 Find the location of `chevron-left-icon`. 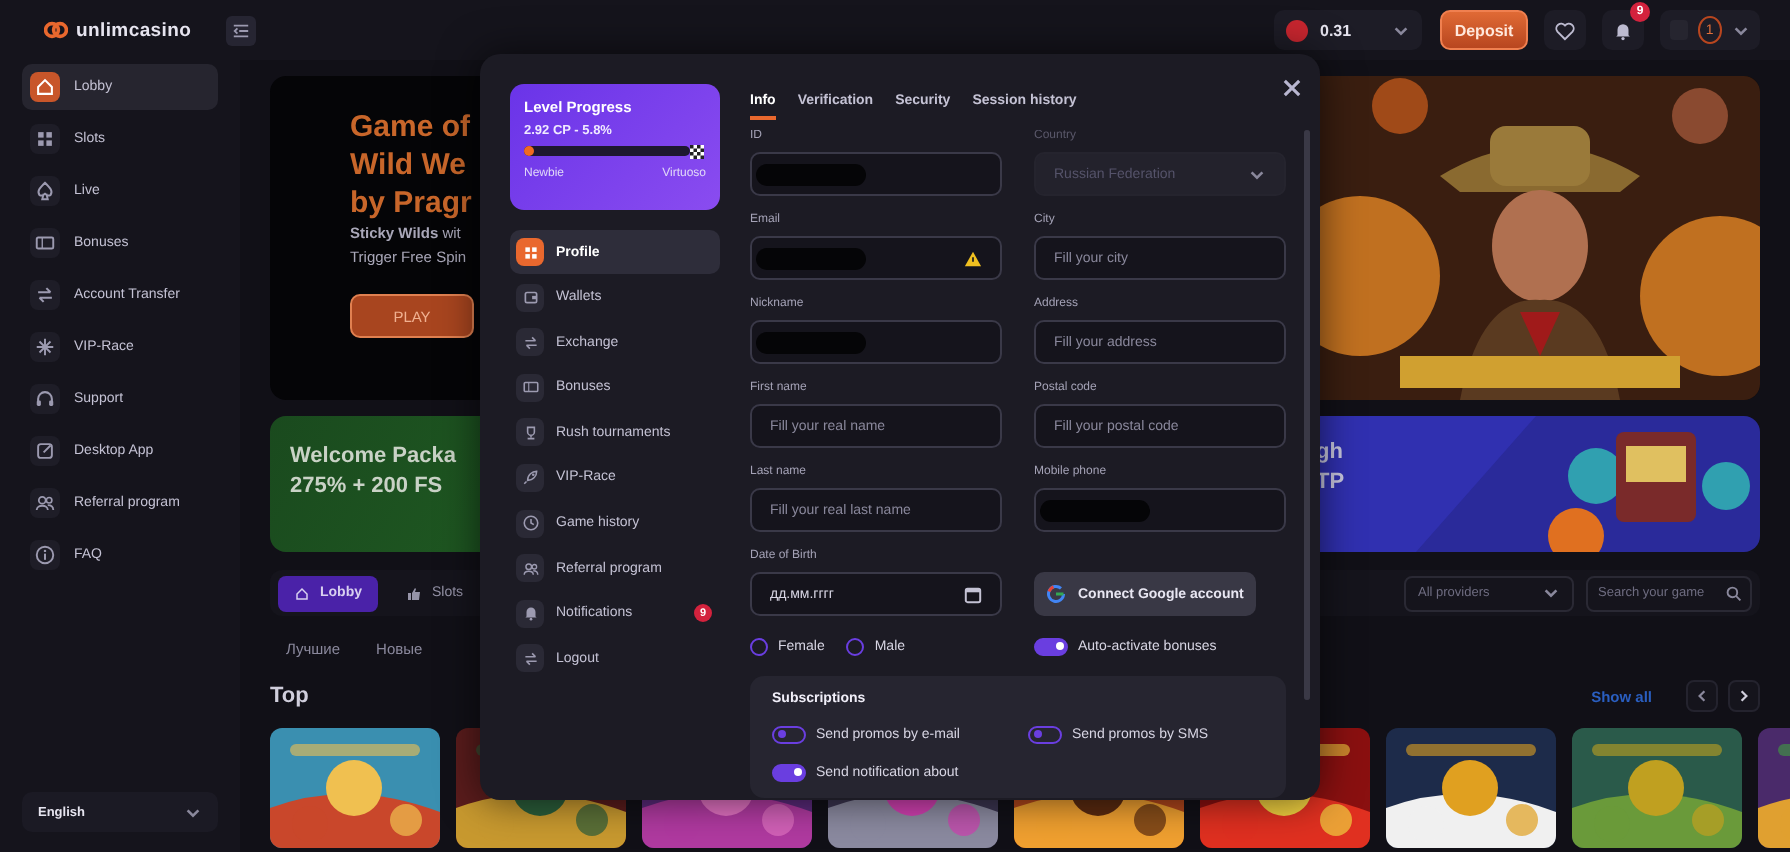

chevron-left-icon is located at coordinates (1702, 696).